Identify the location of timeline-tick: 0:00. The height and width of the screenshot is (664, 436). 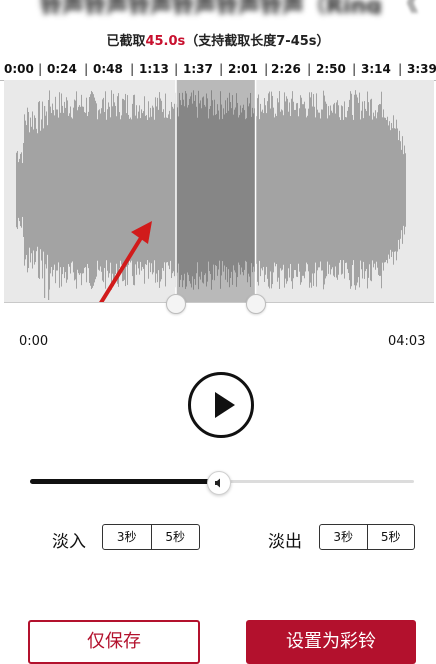
(19, 69).